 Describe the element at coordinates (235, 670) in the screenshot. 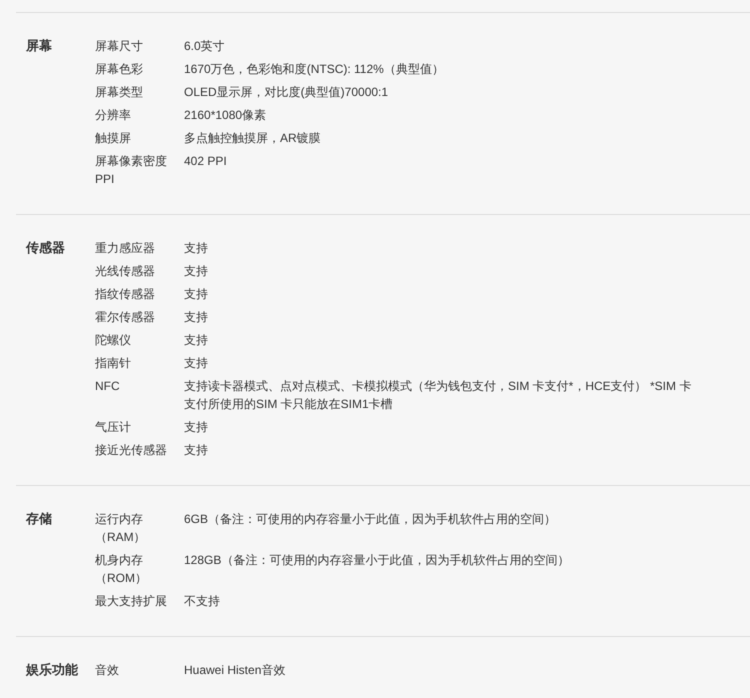

I see `spec-value: Huawei Histen音效` at that location.